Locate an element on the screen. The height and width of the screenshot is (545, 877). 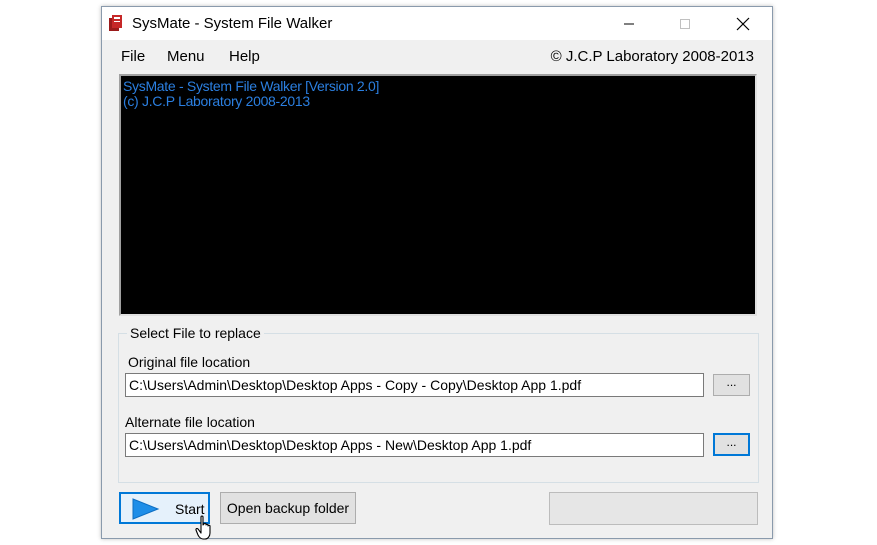
menu-file: File is located at coordinates (133, 56).